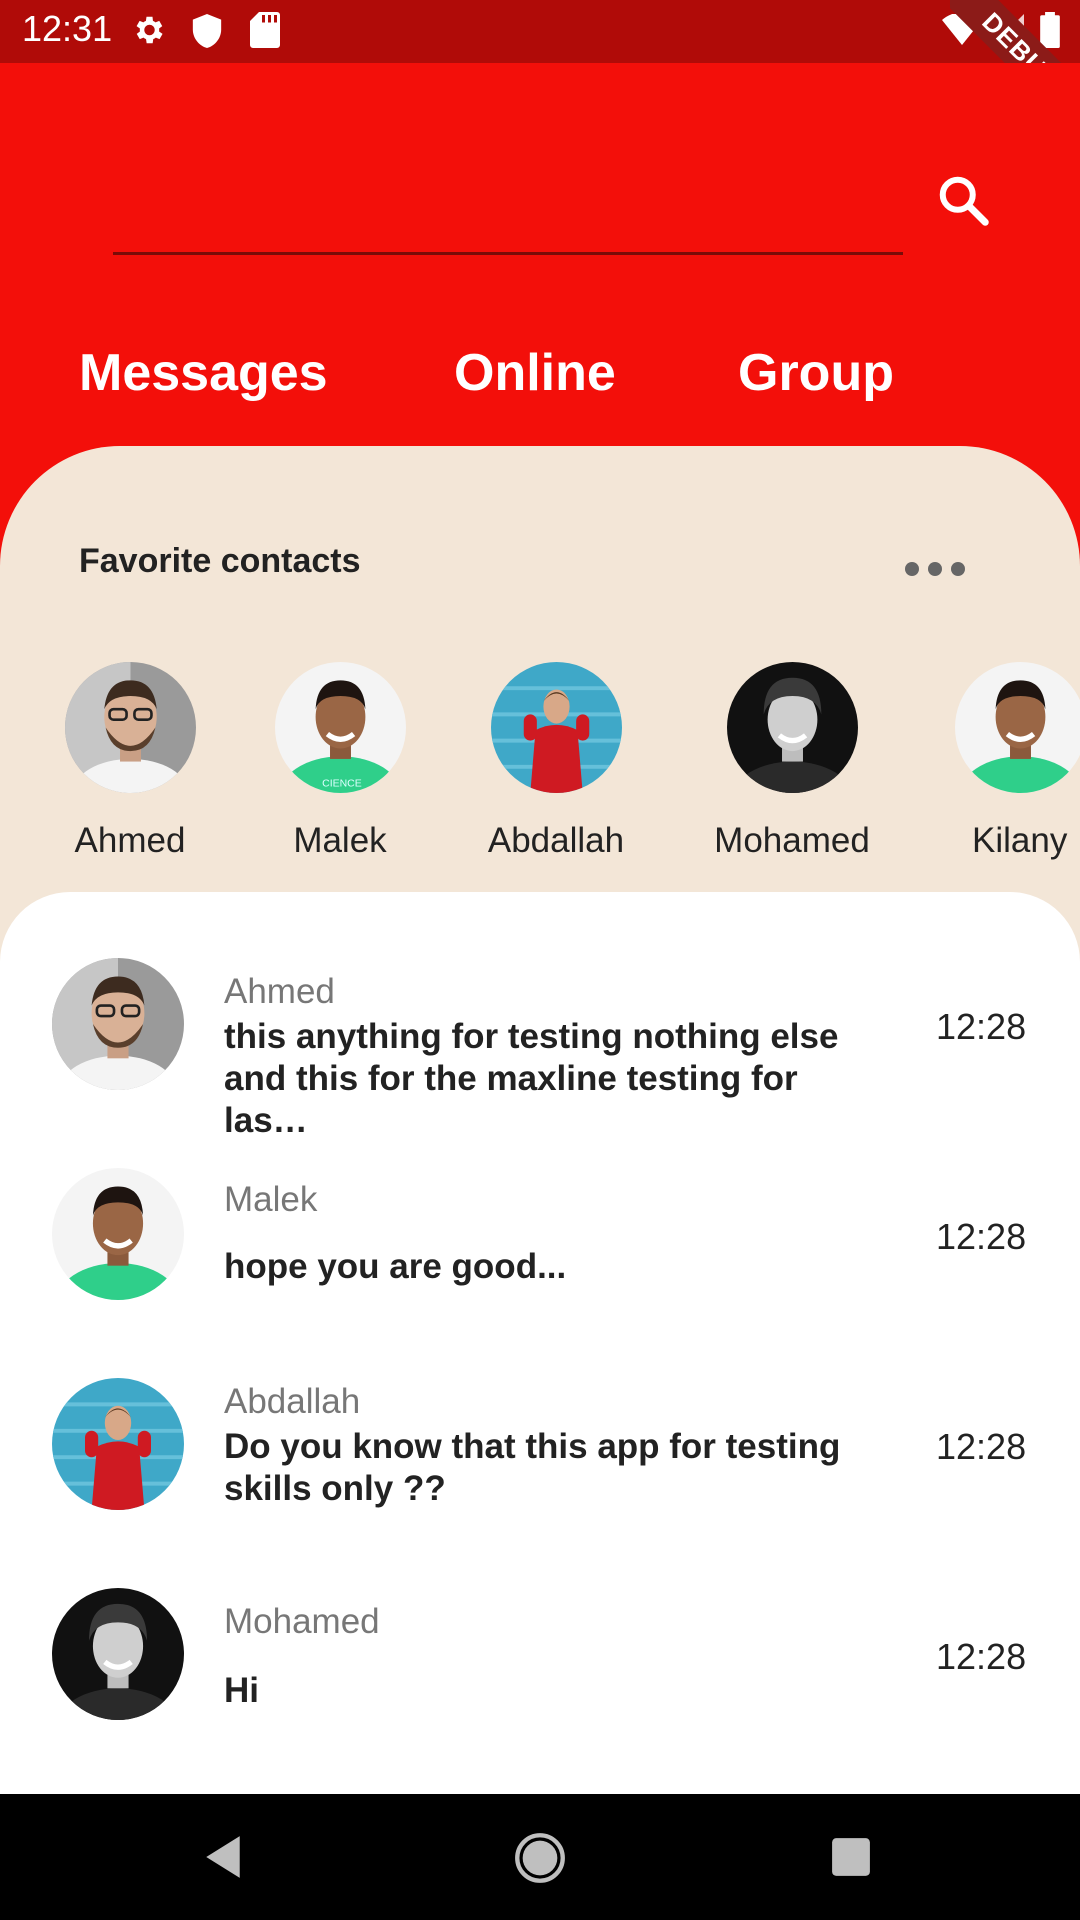  What do you see at coordinates (556, 840) in the screenshot?
I see `contact-name: Abdallah` at bounding box center [556, 840].